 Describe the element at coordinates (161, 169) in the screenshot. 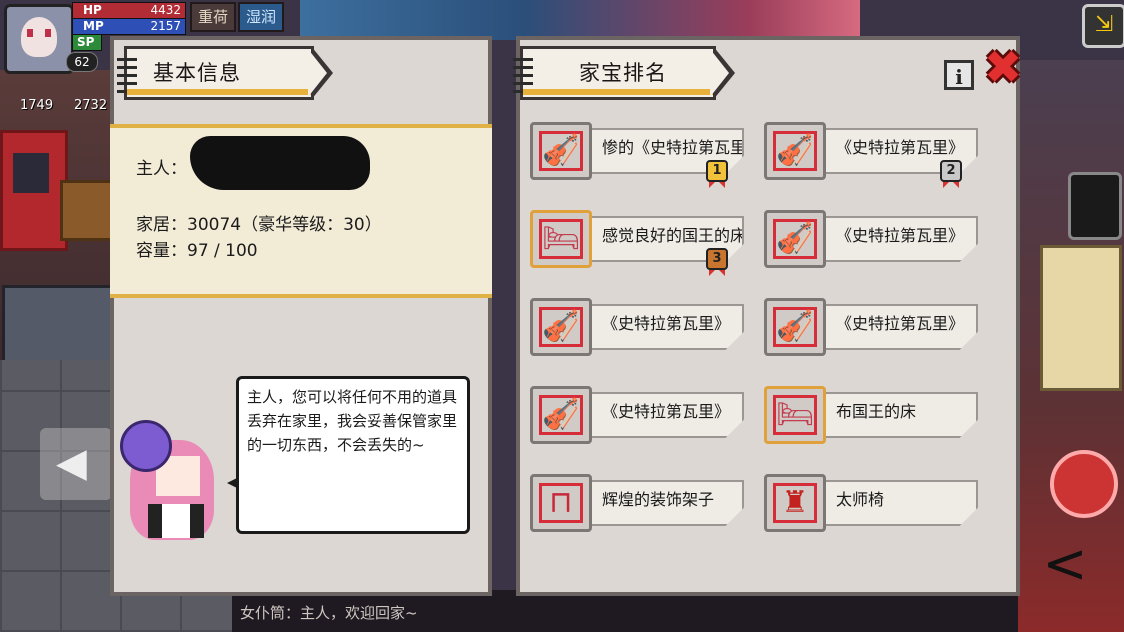

I see `owner-label: 主人：` at that location.